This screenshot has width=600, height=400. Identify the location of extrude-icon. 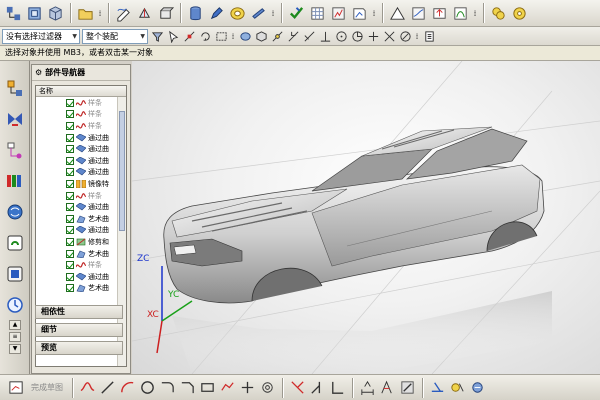
(144, 13).